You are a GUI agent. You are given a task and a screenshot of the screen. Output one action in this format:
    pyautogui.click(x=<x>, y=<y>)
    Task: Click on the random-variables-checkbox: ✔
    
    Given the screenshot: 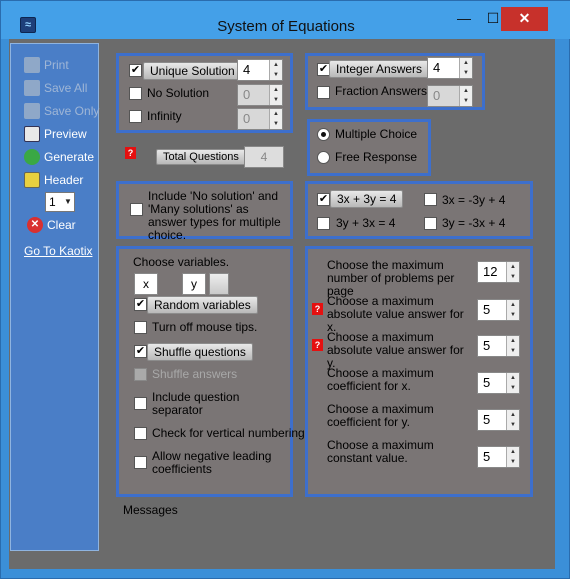 What is the action you would take?
    pyautogui.click(x=140, y=304)
    